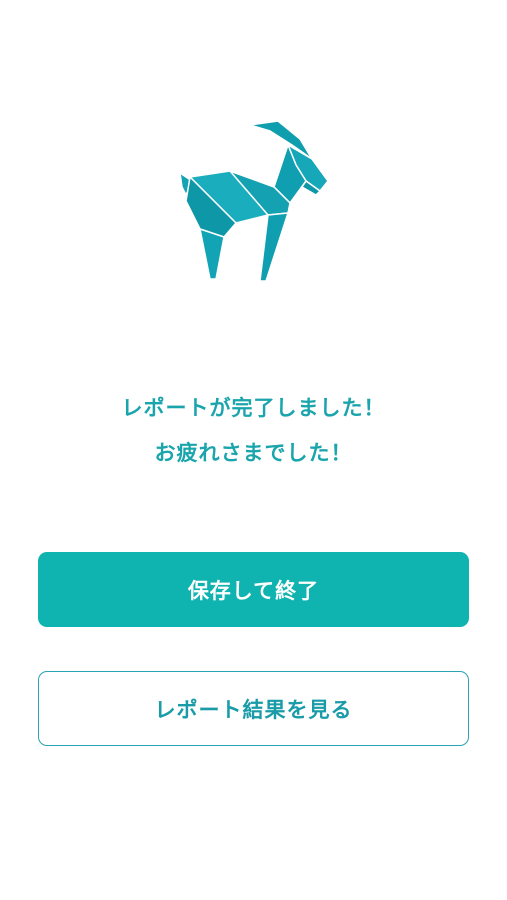  What do you see at coordinates (253, 708) in the screenshot?
I see `view-report-button: レポート結果を見る` at bounding box center [253, 708].